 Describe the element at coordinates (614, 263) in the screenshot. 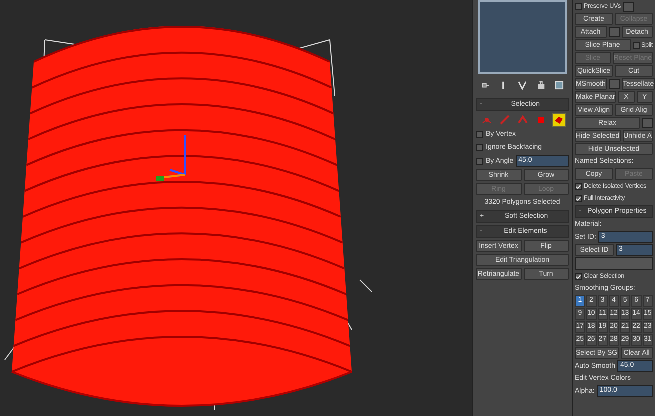

I see `dropdown-field` at that location.